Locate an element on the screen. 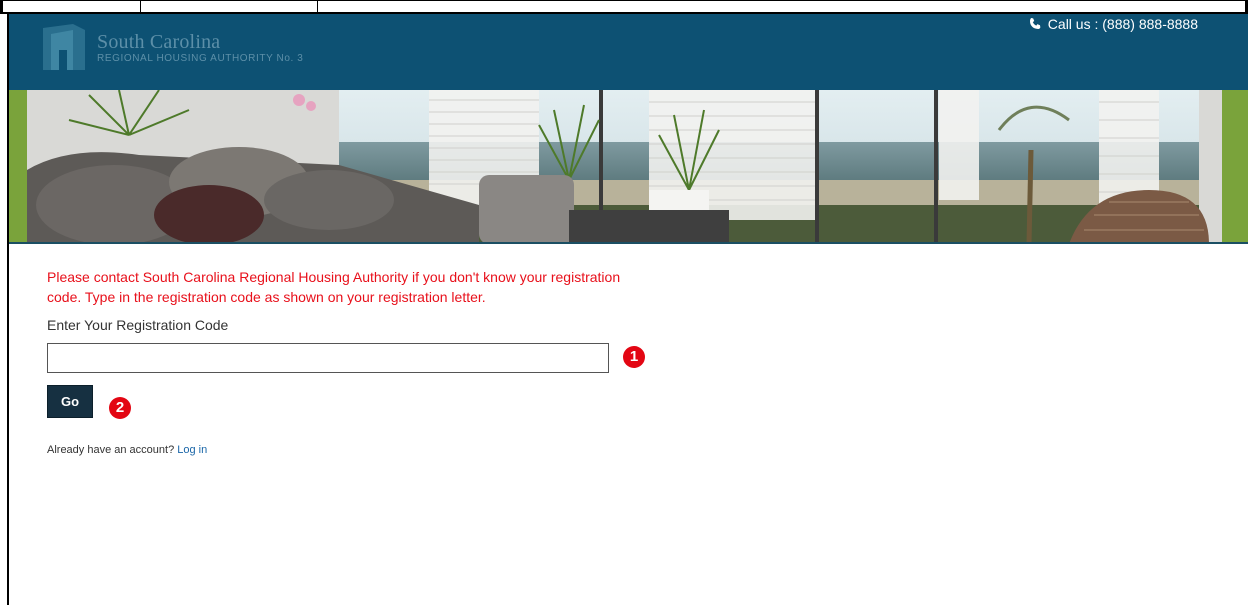 The width and height of the screenshot is (1248, 605). phone-icon is located at coordinates (1035, 23).